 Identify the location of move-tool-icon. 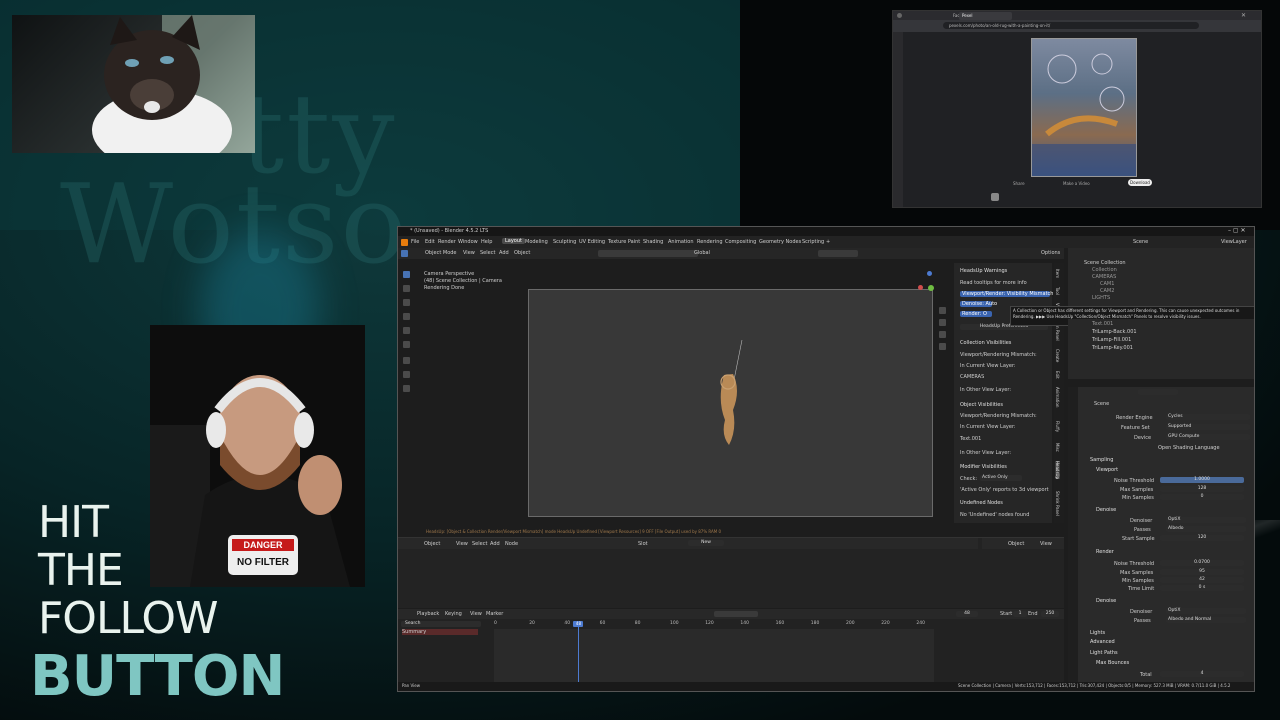
(406, 302).